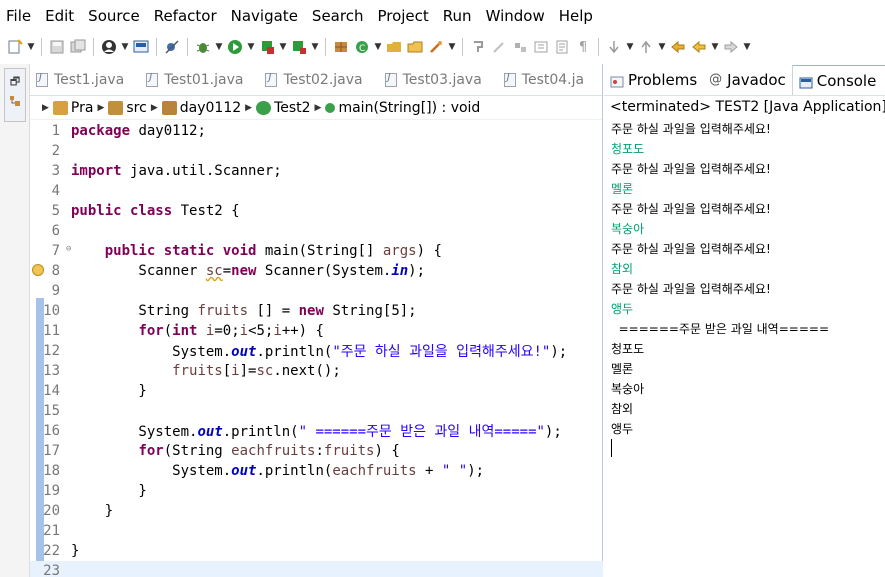 The image size is (885, 577). What do you see at coordinates (316, 569) in the screenshot?
I see `code-line-active: 23` at bounding box center [316, 569].